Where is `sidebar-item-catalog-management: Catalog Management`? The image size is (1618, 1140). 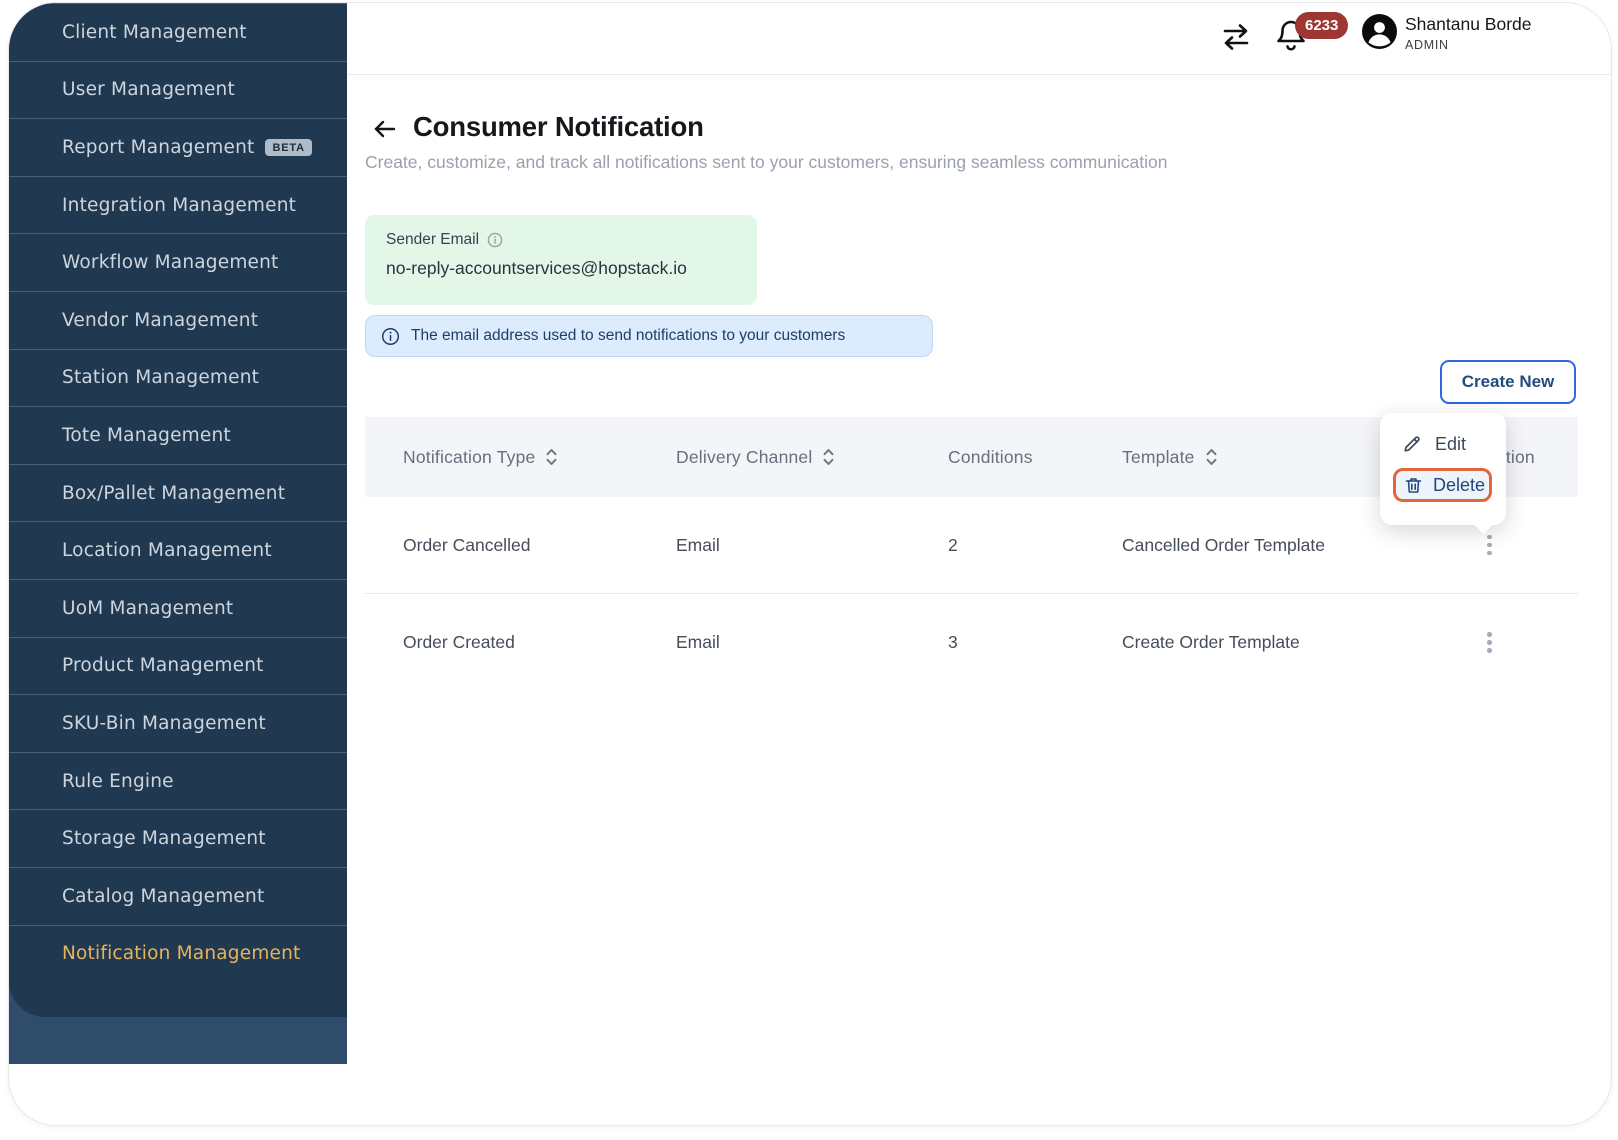 sidebar-item-catalog-management: Catalog Management is located at coordinates (178, 895).